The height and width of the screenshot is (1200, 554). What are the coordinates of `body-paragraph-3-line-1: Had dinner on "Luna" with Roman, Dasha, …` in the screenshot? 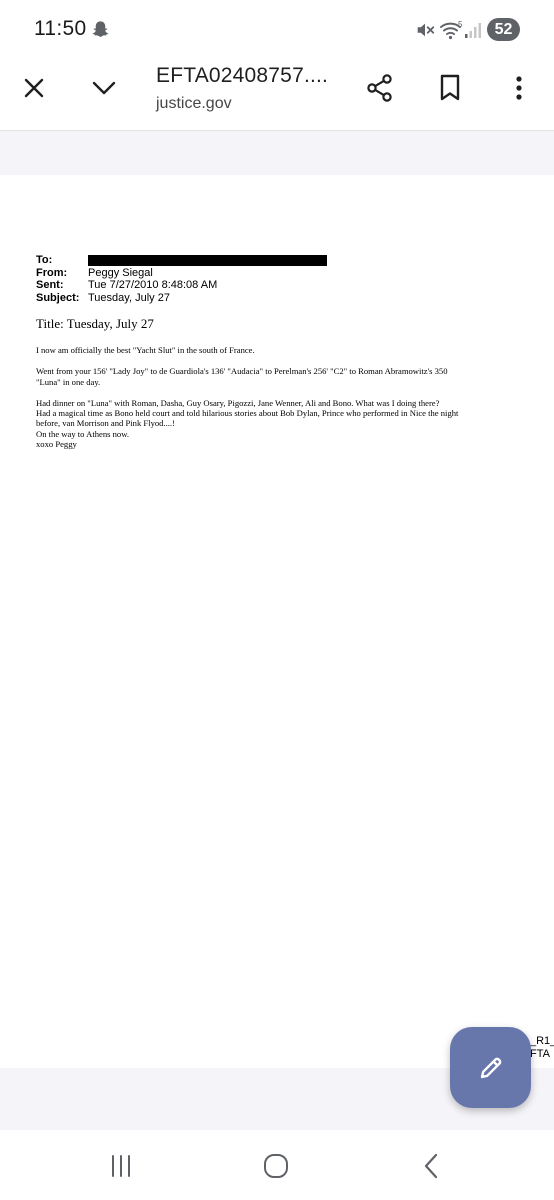 It's located at (238, 402).